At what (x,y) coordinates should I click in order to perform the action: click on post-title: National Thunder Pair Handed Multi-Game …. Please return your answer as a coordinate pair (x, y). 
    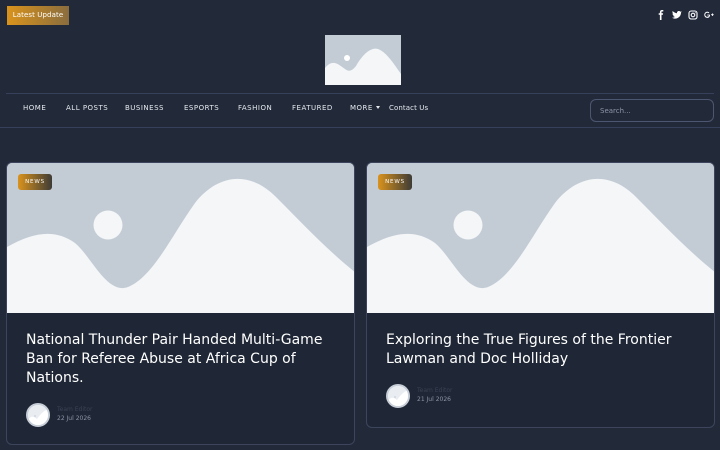
    Looking at the image, I should click on (181, 359).